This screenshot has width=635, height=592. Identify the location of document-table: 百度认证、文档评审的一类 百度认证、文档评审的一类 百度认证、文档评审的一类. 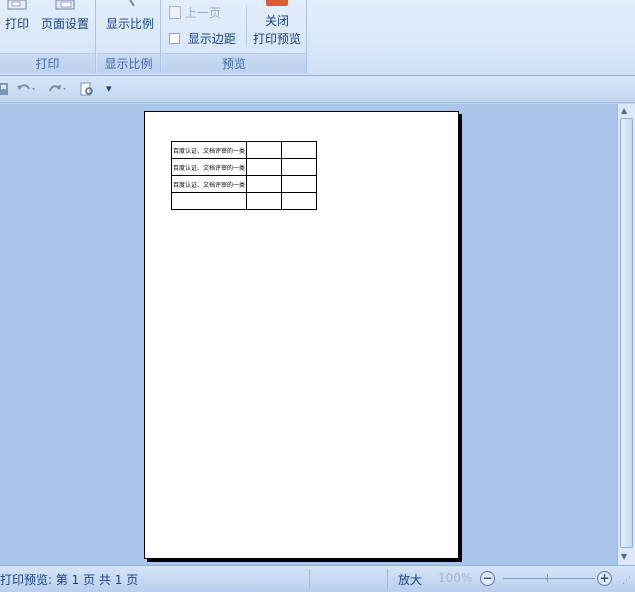
(244, 175).